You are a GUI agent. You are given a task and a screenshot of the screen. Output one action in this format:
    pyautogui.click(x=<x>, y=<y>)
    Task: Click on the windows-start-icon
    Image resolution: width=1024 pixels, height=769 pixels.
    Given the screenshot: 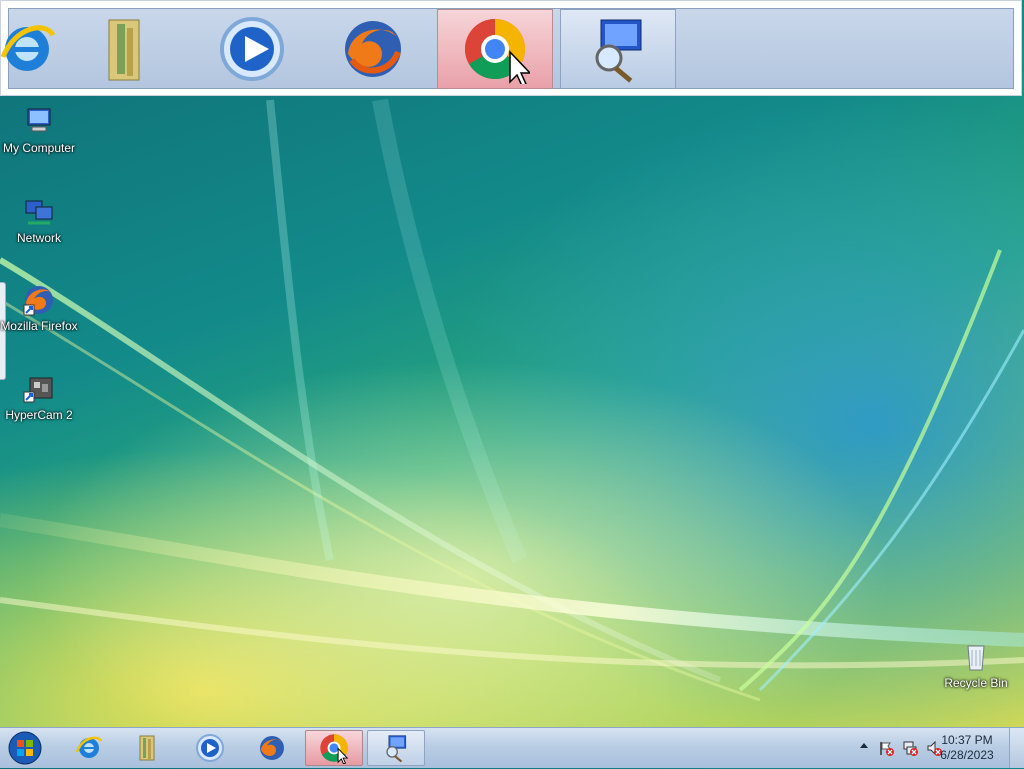 What is the action you would take?
    pyautogui.click(x=25, y=748)
    